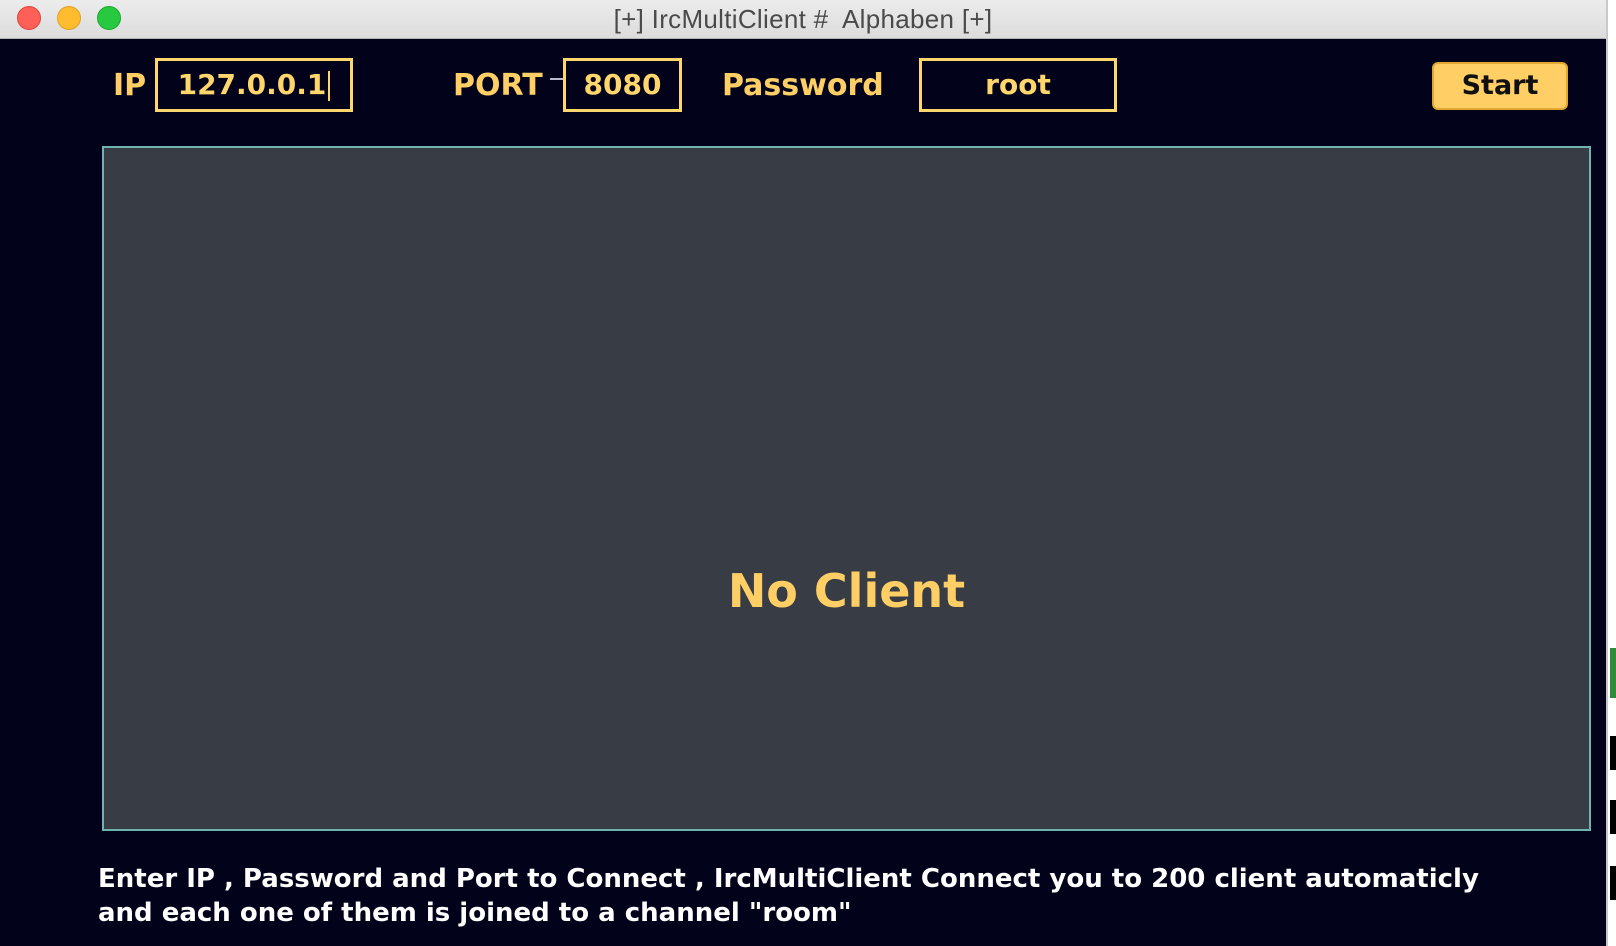 This screenshot has height=946, width=1616. I want to click on window-title: [+] IrcMultiClient # Alphaben [+], so click(803, 19).